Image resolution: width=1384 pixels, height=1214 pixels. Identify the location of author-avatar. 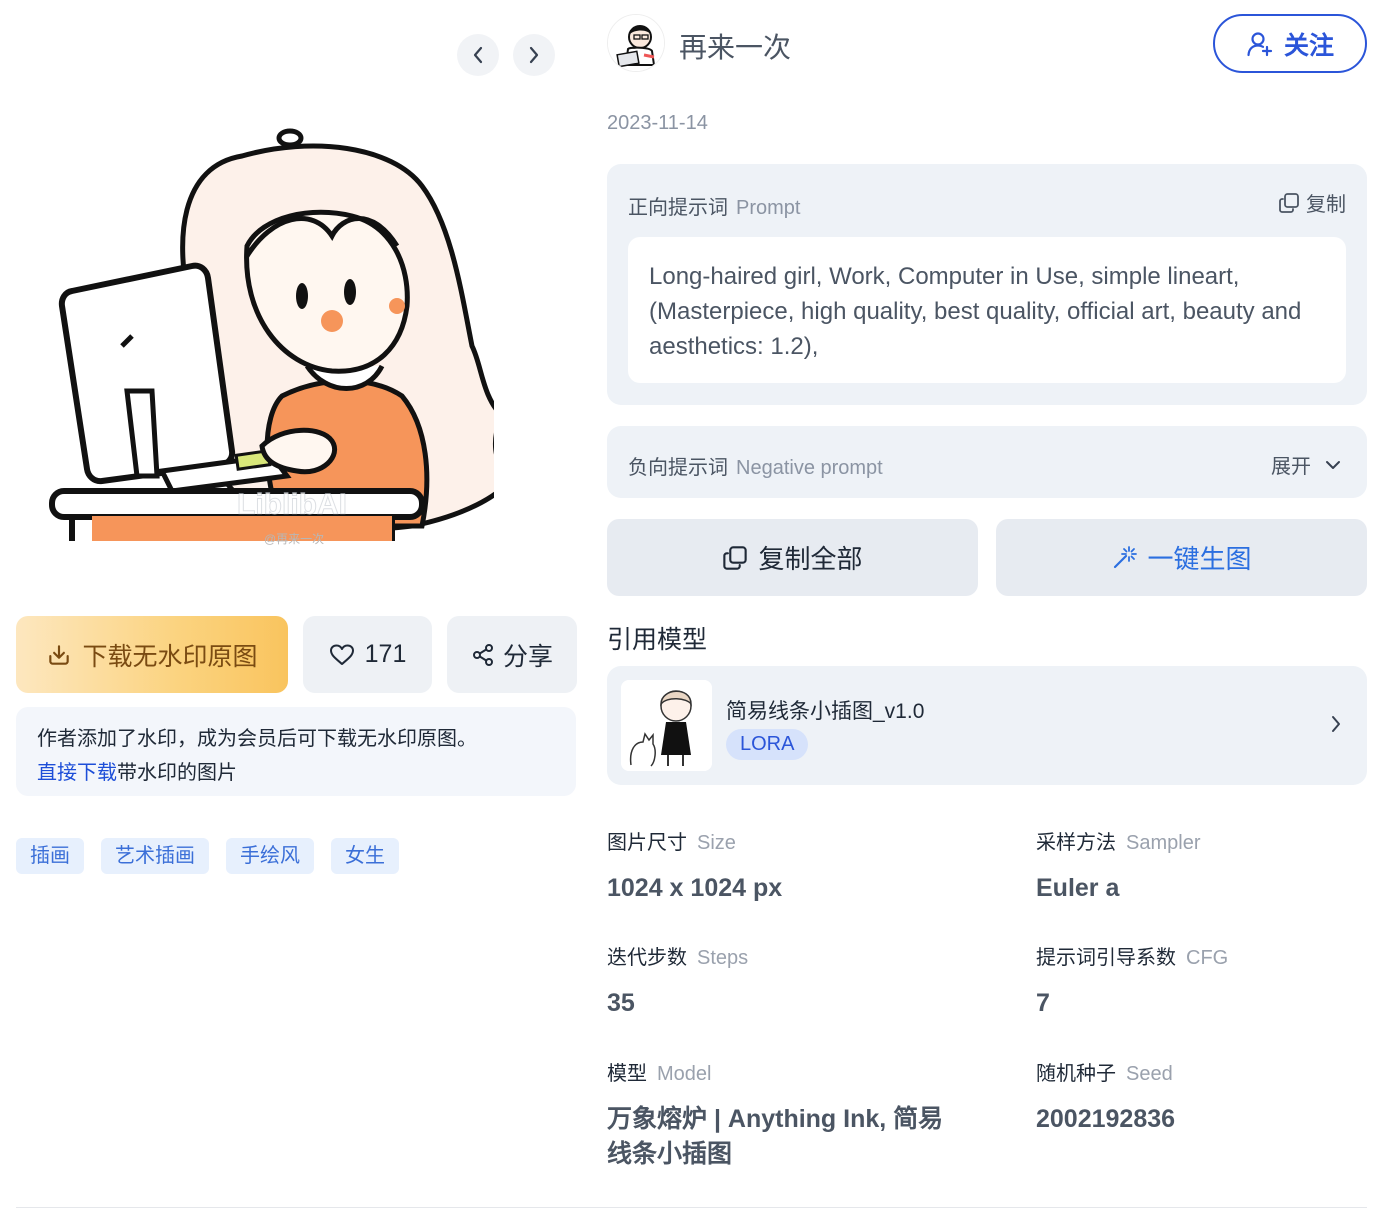
(636, 43).